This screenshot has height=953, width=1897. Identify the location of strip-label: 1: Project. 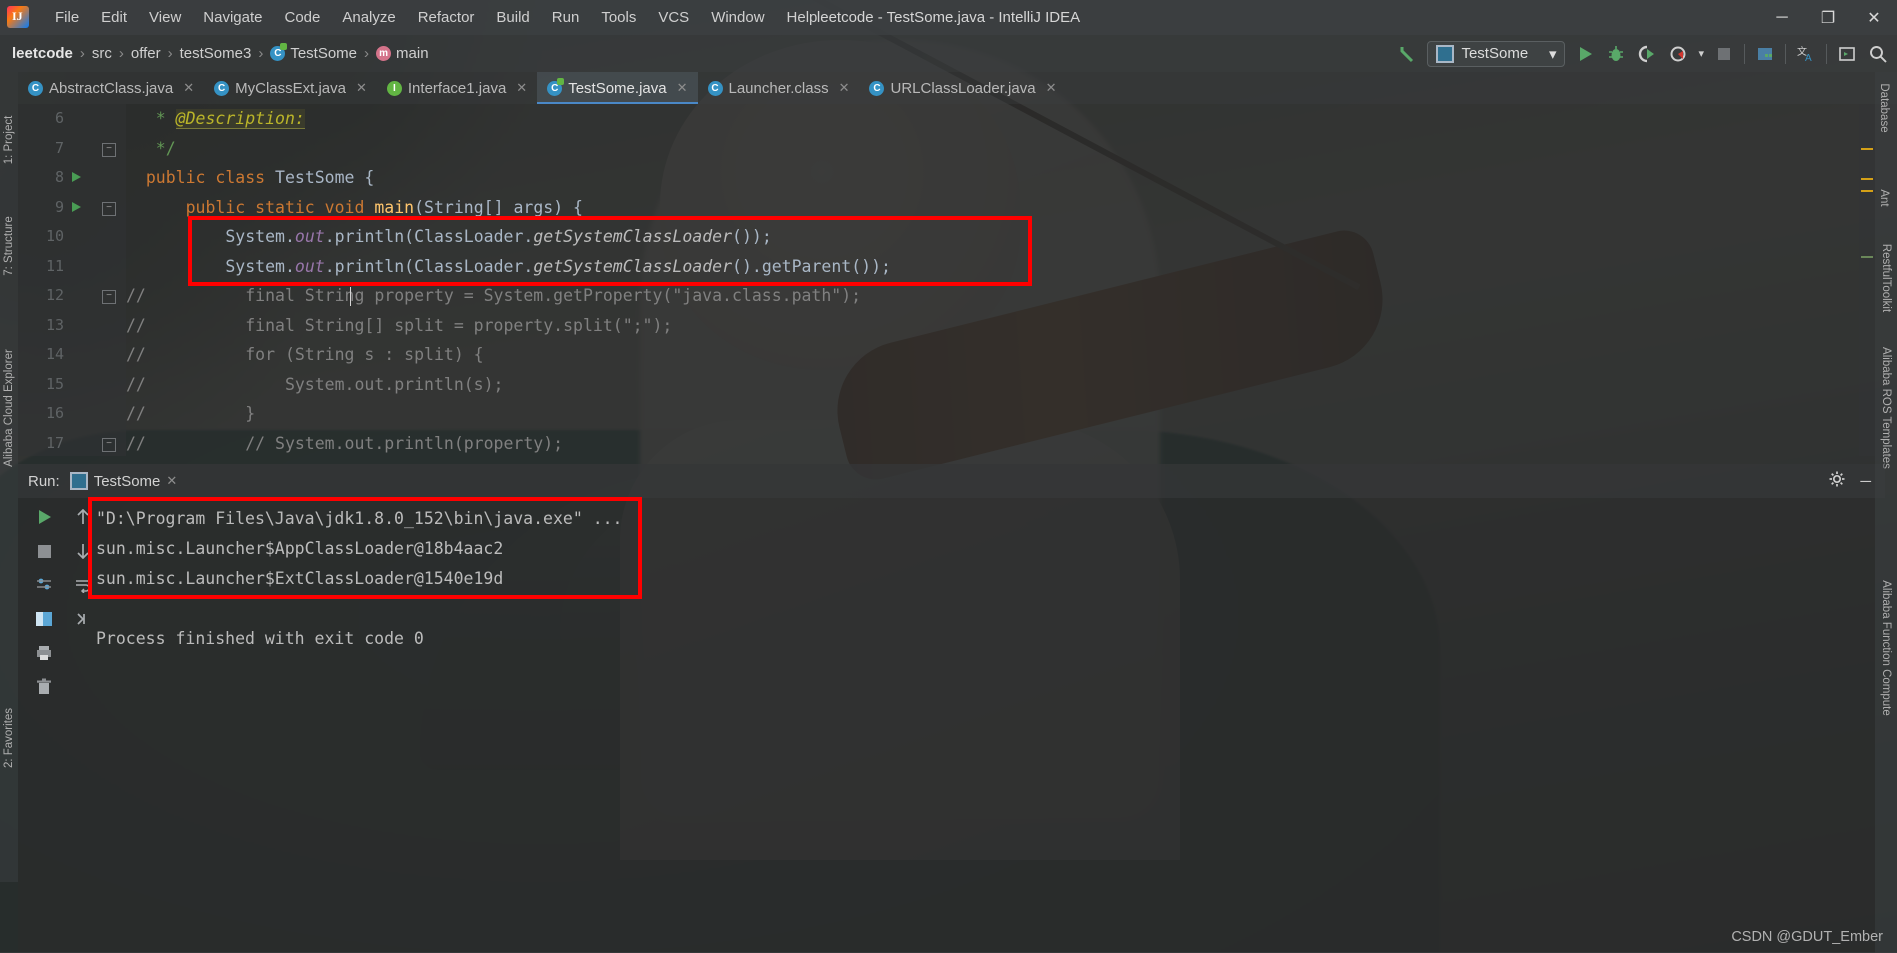
(9, 140).